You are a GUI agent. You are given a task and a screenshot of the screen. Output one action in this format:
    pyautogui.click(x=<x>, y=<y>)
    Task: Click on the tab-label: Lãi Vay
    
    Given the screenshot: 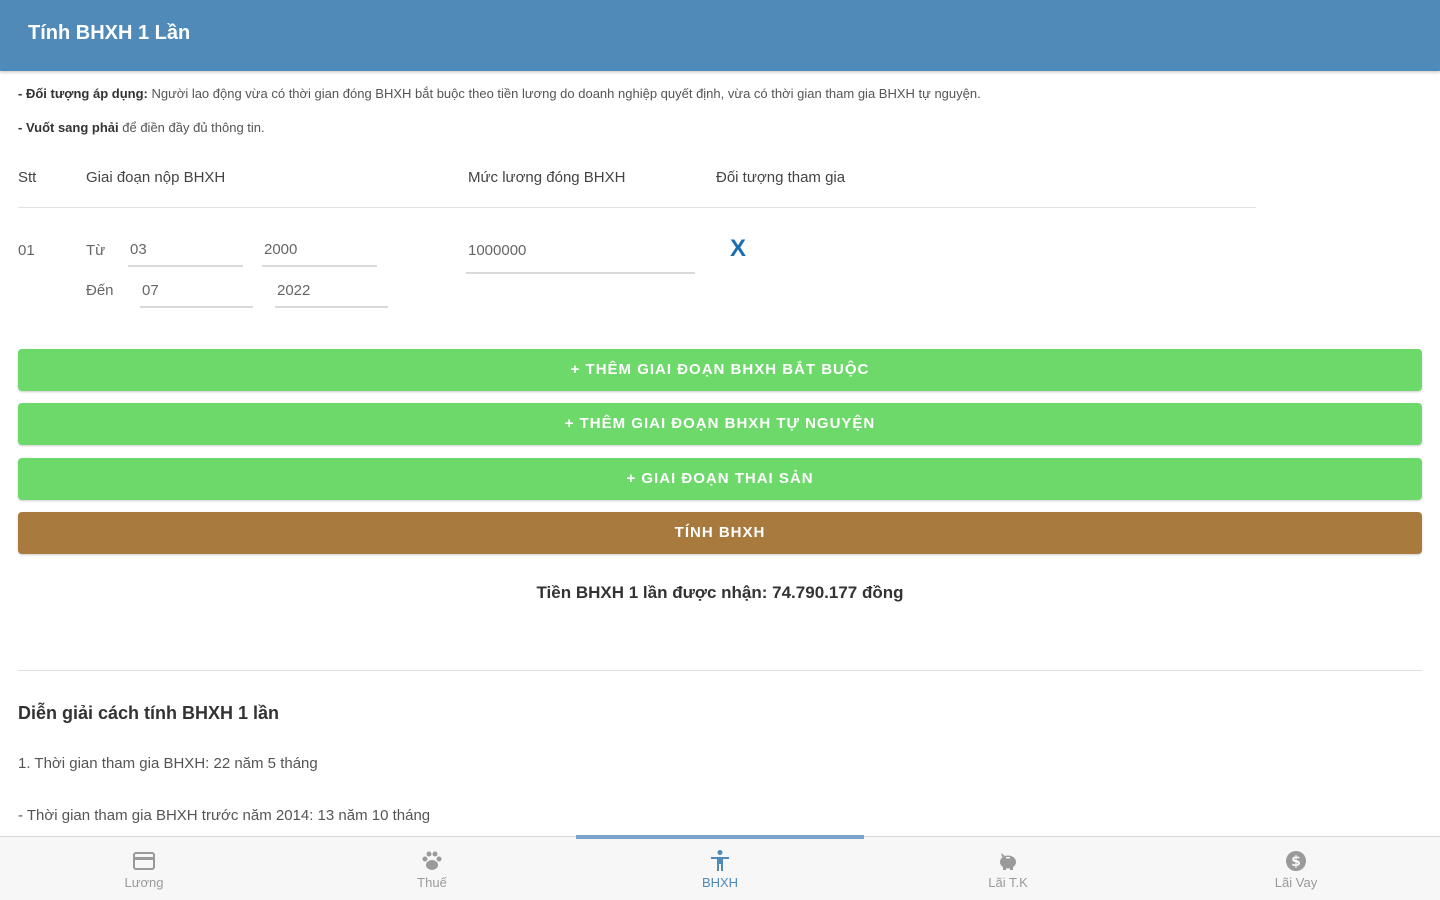 What is the action you would take?
    pyautogui.click(x=1296, y=882)
    